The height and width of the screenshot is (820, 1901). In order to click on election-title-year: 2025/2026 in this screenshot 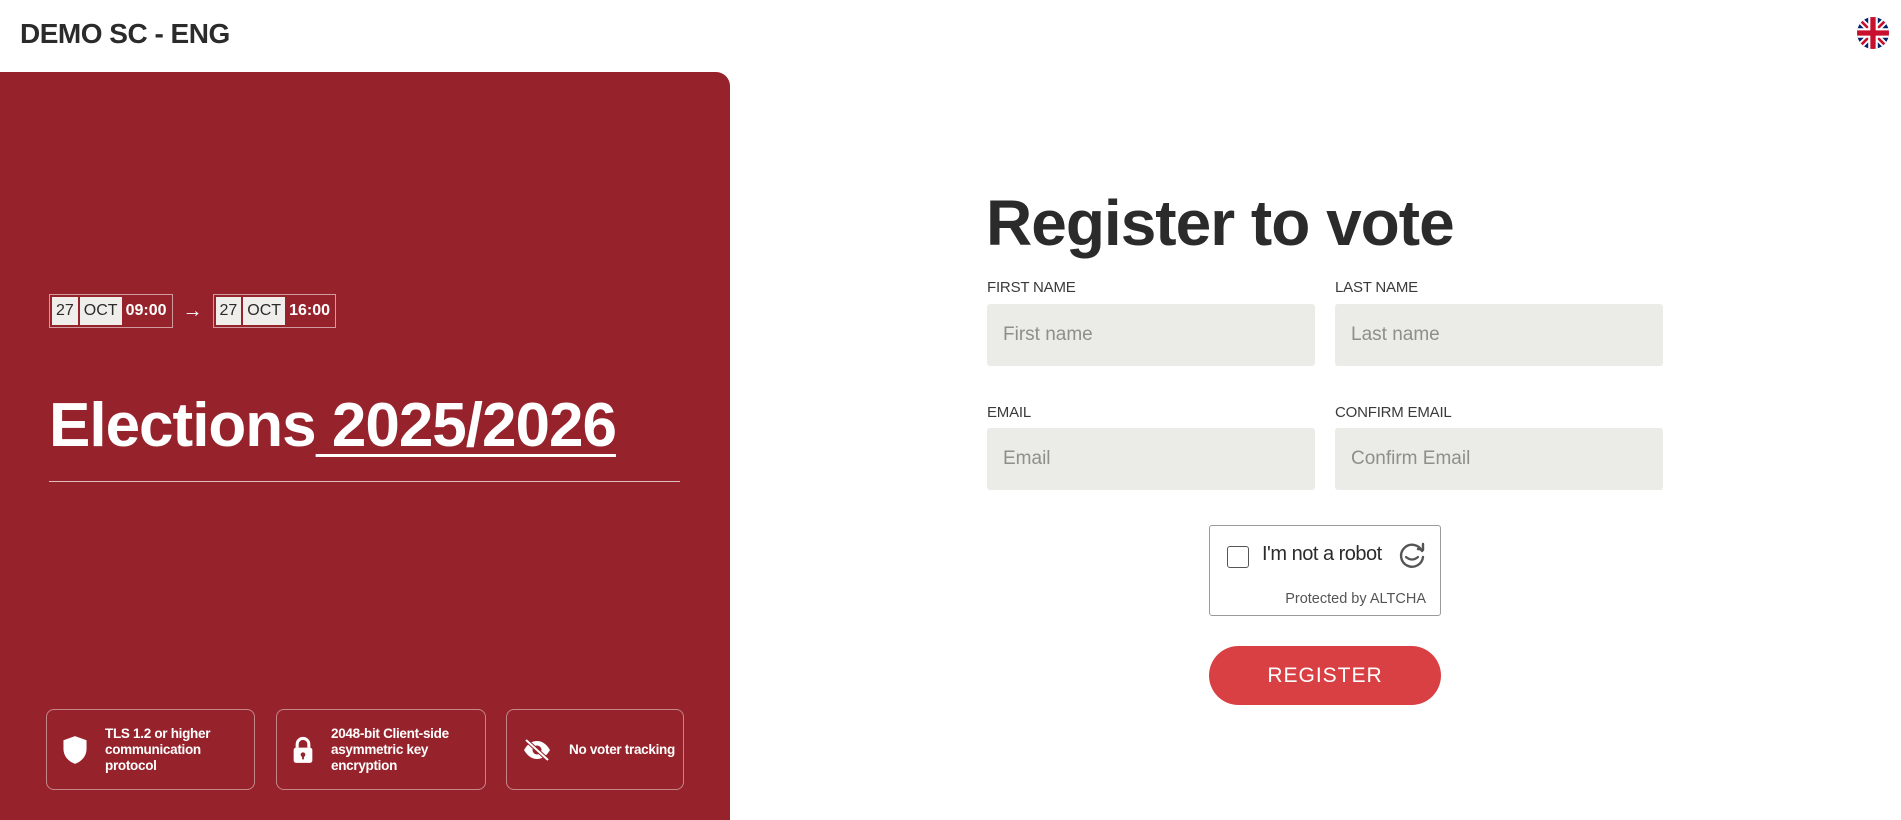, I will do `click(466, 425)`.